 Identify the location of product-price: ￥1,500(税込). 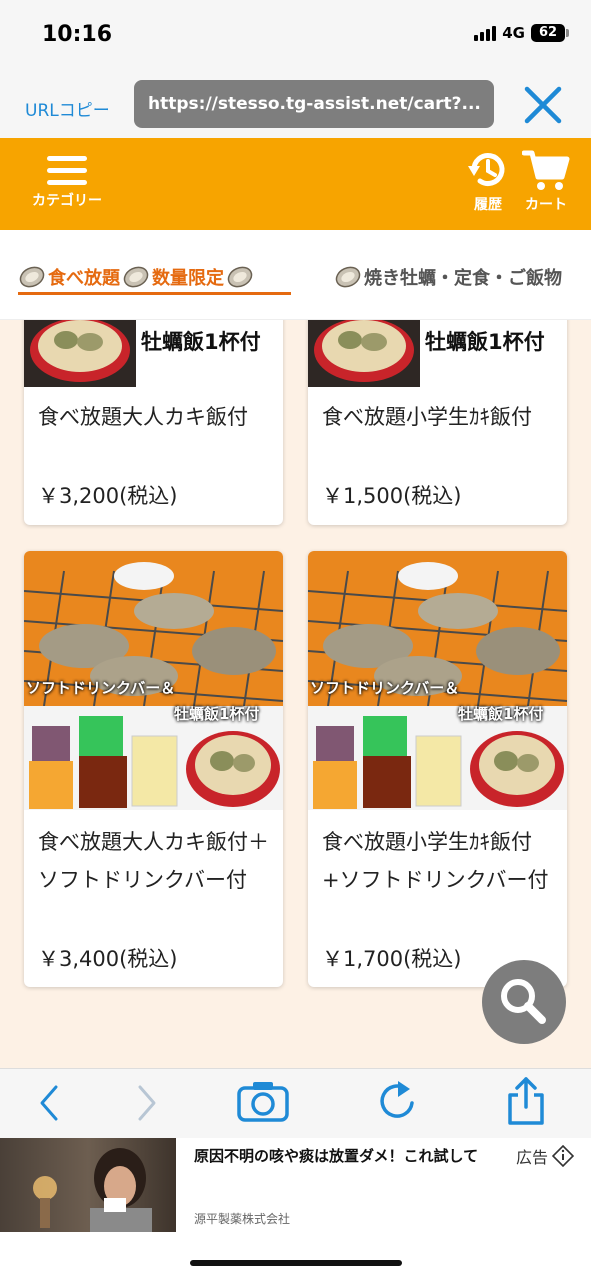
(392, 496).